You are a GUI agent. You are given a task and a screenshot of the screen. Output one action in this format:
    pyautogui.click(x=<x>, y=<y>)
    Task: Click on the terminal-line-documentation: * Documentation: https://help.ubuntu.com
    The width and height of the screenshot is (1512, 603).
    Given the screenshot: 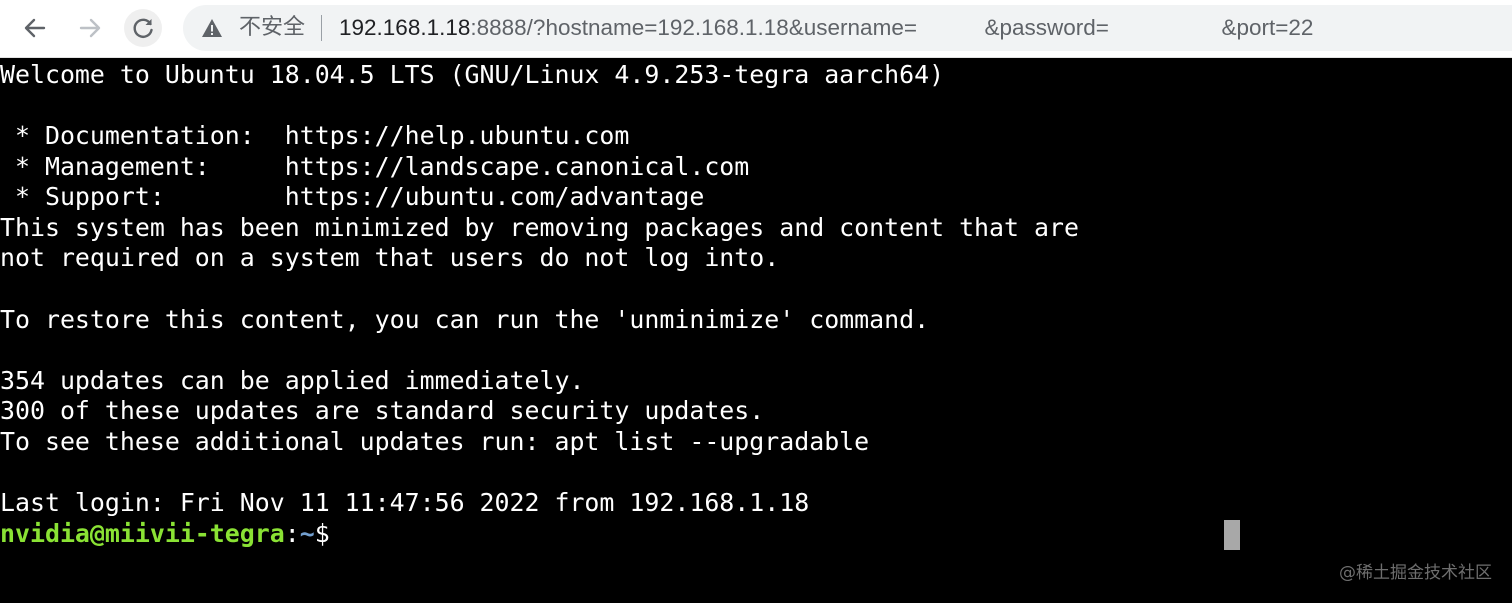 What is the action you would take?
    pyautogui.click(x=315, y=135)
    